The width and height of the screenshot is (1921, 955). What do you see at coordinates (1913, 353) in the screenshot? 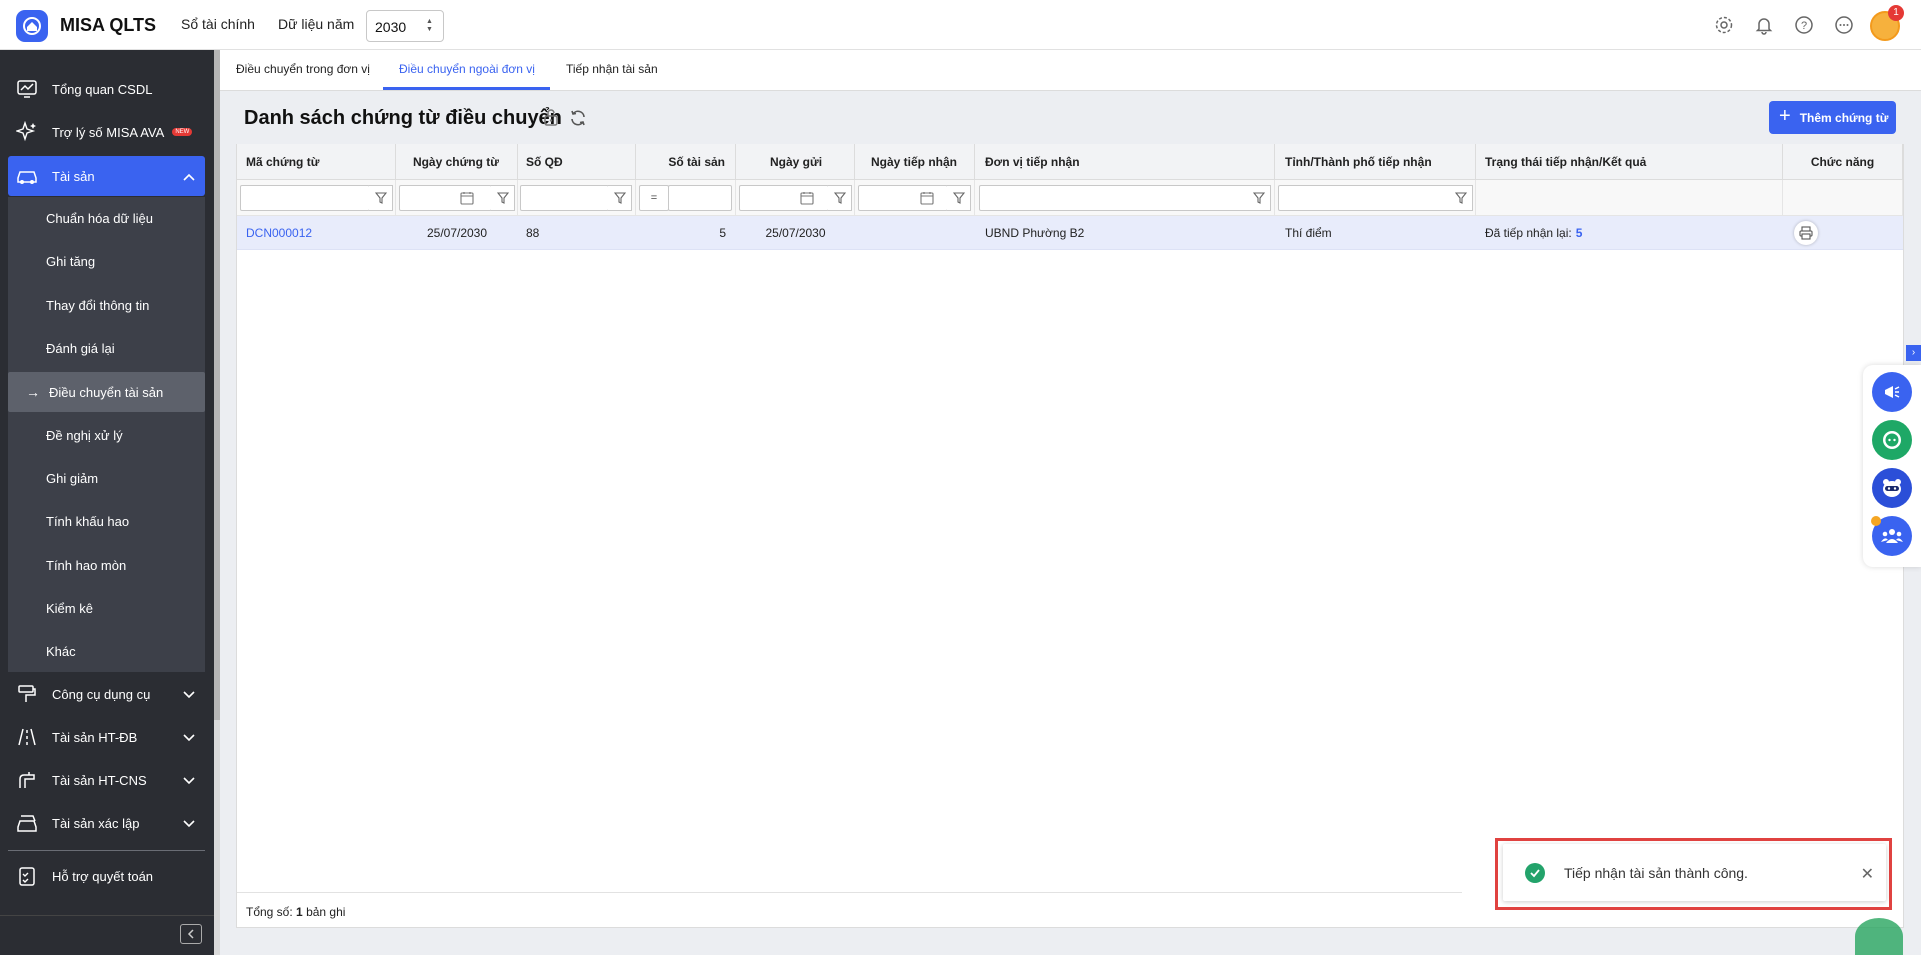
I see `expand-right-panel-icon: ›` at bounding box center [1913, 353].